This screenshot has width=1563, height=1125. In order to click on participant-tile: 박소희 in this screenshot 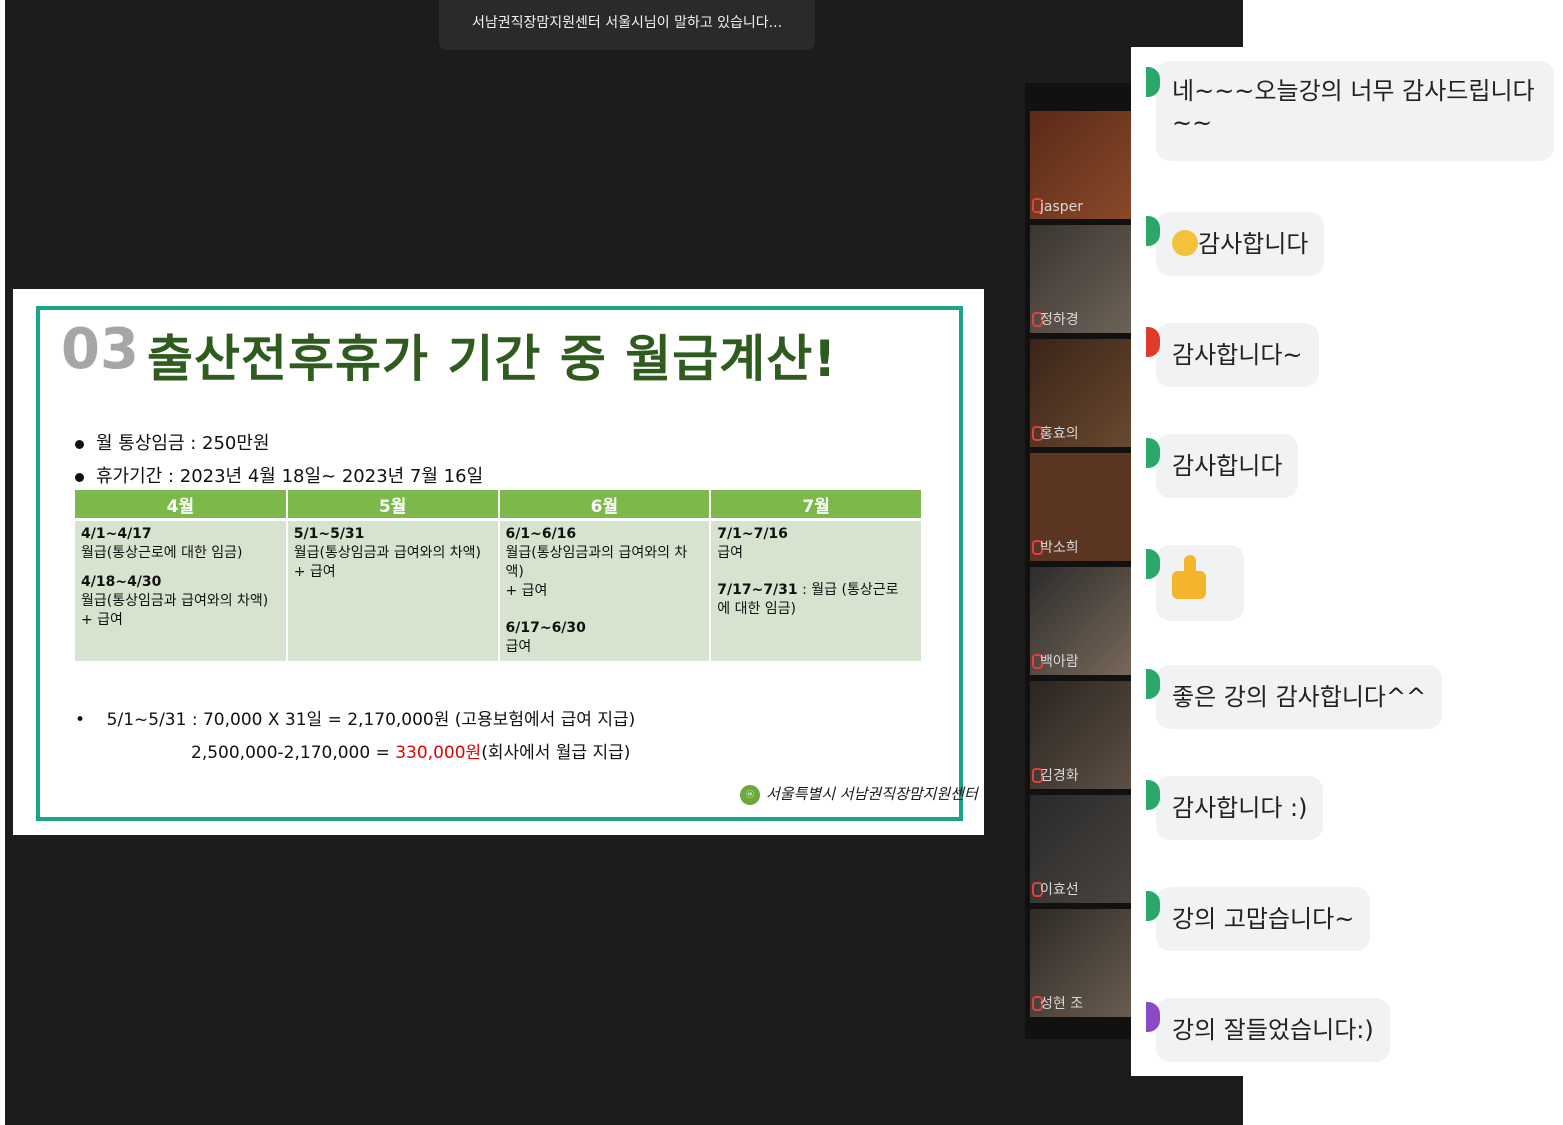, I will do `click(1083, 507)`.